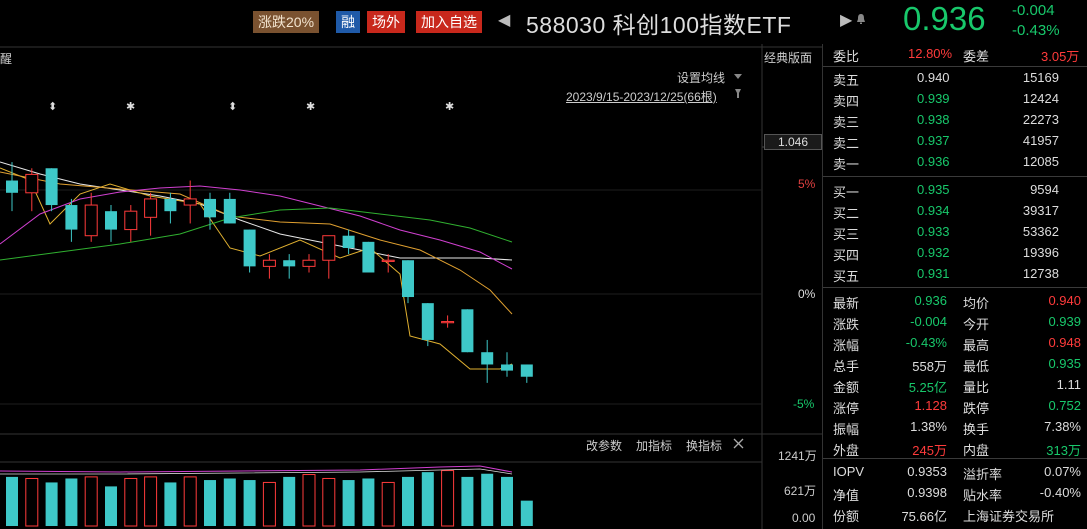 Image resolution: width=1087 pixels, height=529 pixels. I want to click on level-price: 0.940, so click(933, 77).